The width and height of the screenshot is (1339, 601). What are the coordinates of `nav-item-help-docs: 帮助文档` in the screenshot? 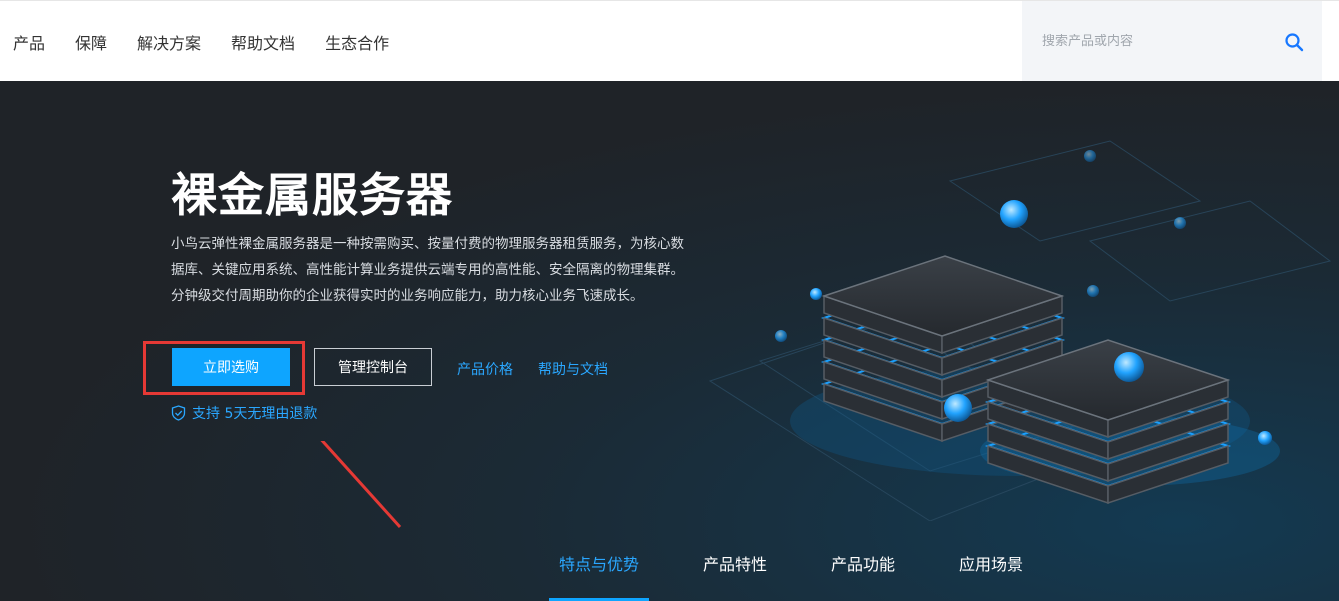 It's located at (263, 42).